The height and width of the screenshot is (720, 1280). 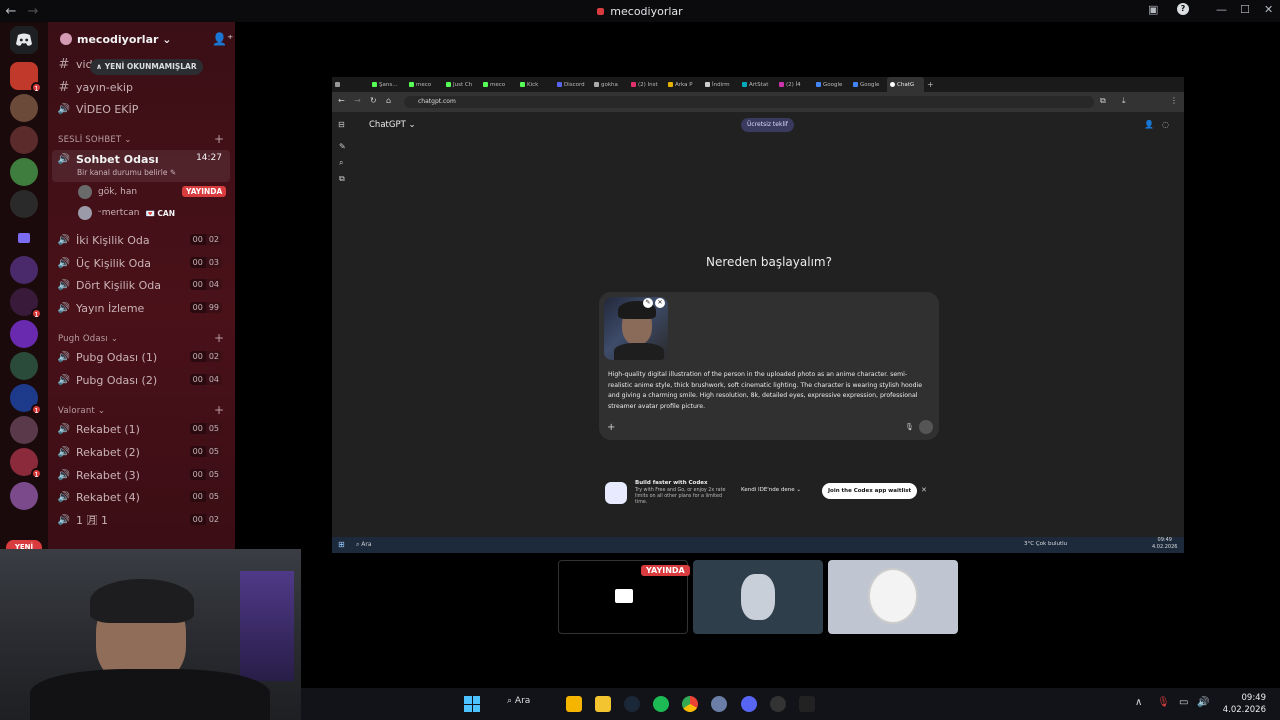 I want to click on channel-iki-kisilik: 🔊 İki Kişilik Oda 00 02, so click(x=141, y=240).